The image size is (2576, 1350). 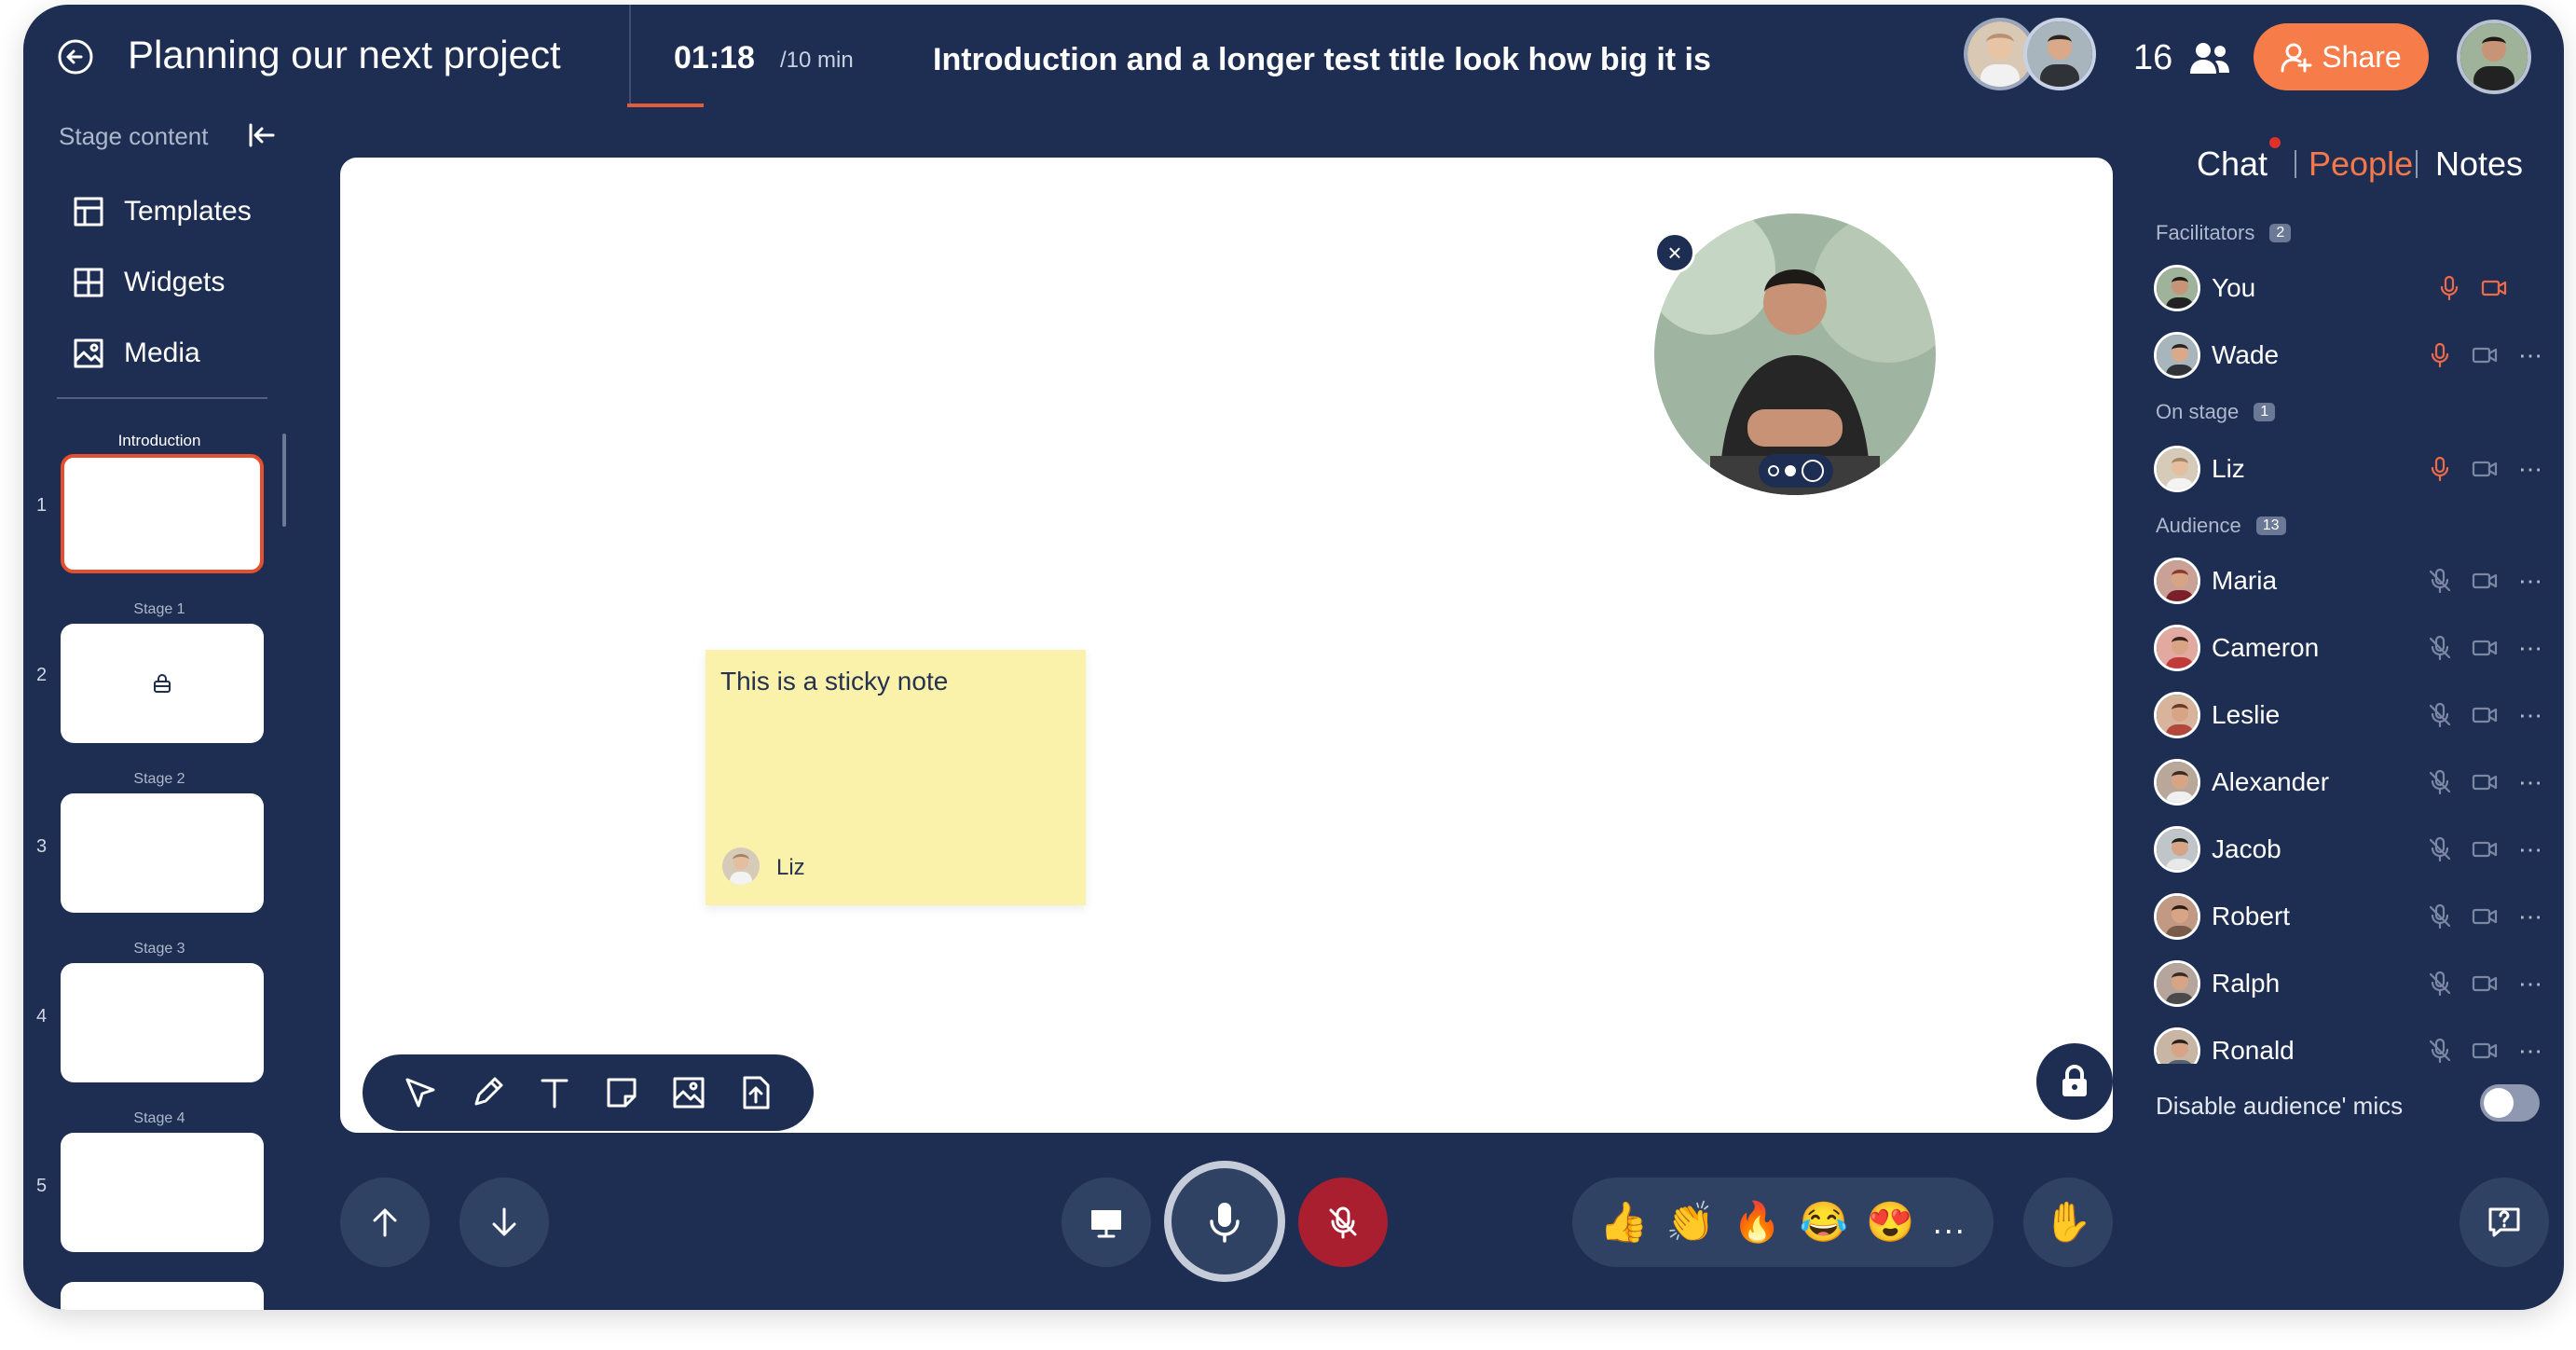 What do you see at coordinates (2349, 288) in the screenshot?
I see `participant-row: You` at bounding box center [2349, 288].